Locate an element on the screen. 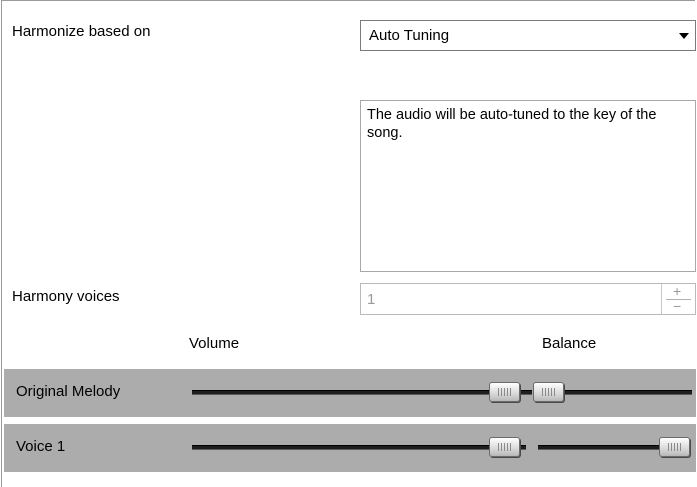 Image resolution: width=697 pixels, height=487 pixels. increment-button: + is located at coordinates (677, 291).